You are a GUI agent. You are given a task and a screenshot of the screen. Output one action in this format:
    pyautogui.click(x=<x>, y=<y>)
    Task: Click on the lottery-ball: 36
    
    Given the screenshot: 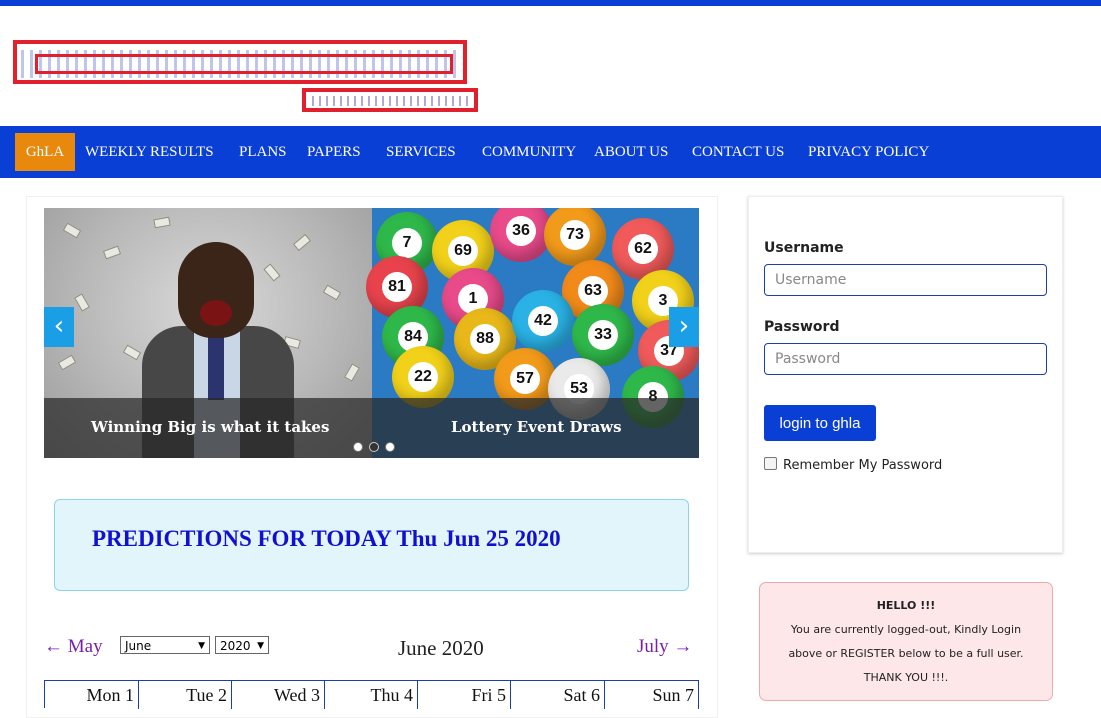 What is the action you would take?
    pyautogui.click(x=521, y=235)
    